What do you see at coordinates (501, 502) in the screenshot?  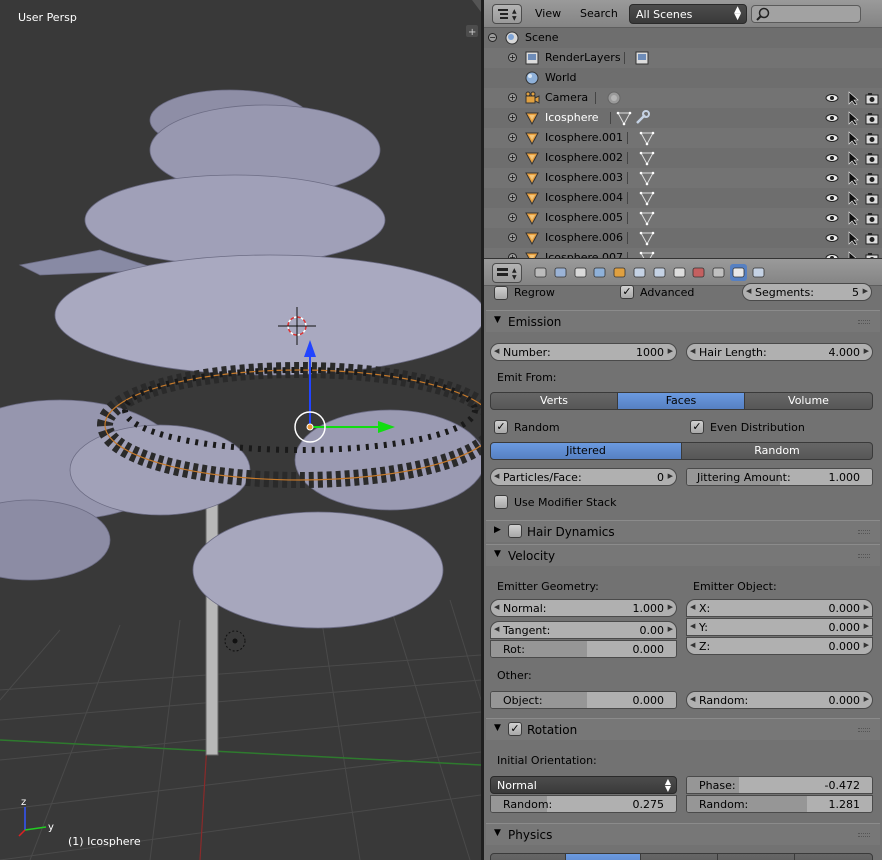 I see `use-modifier-stack-checkbox` at bounding box center [501, 502].